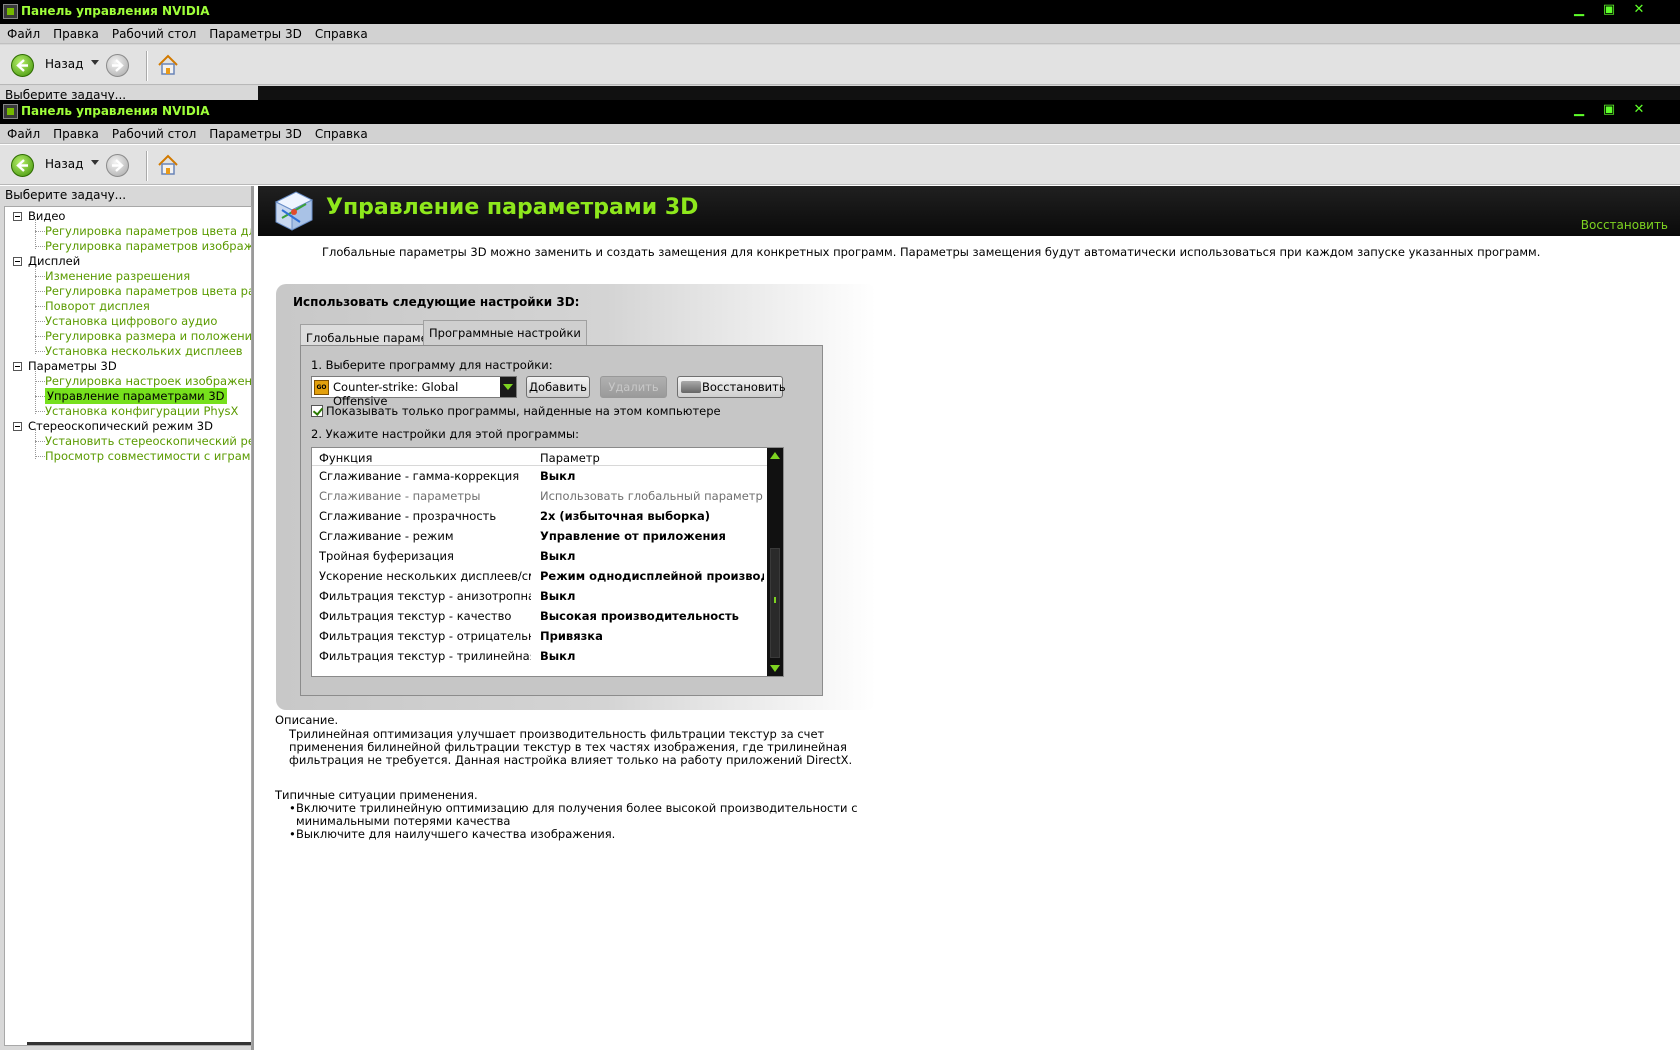 This screenshot has height=1050, width=1680. Describe the element at coordinates (731, 387) in the screenshot. I see `restore-program-button: Восстановить` at that location.